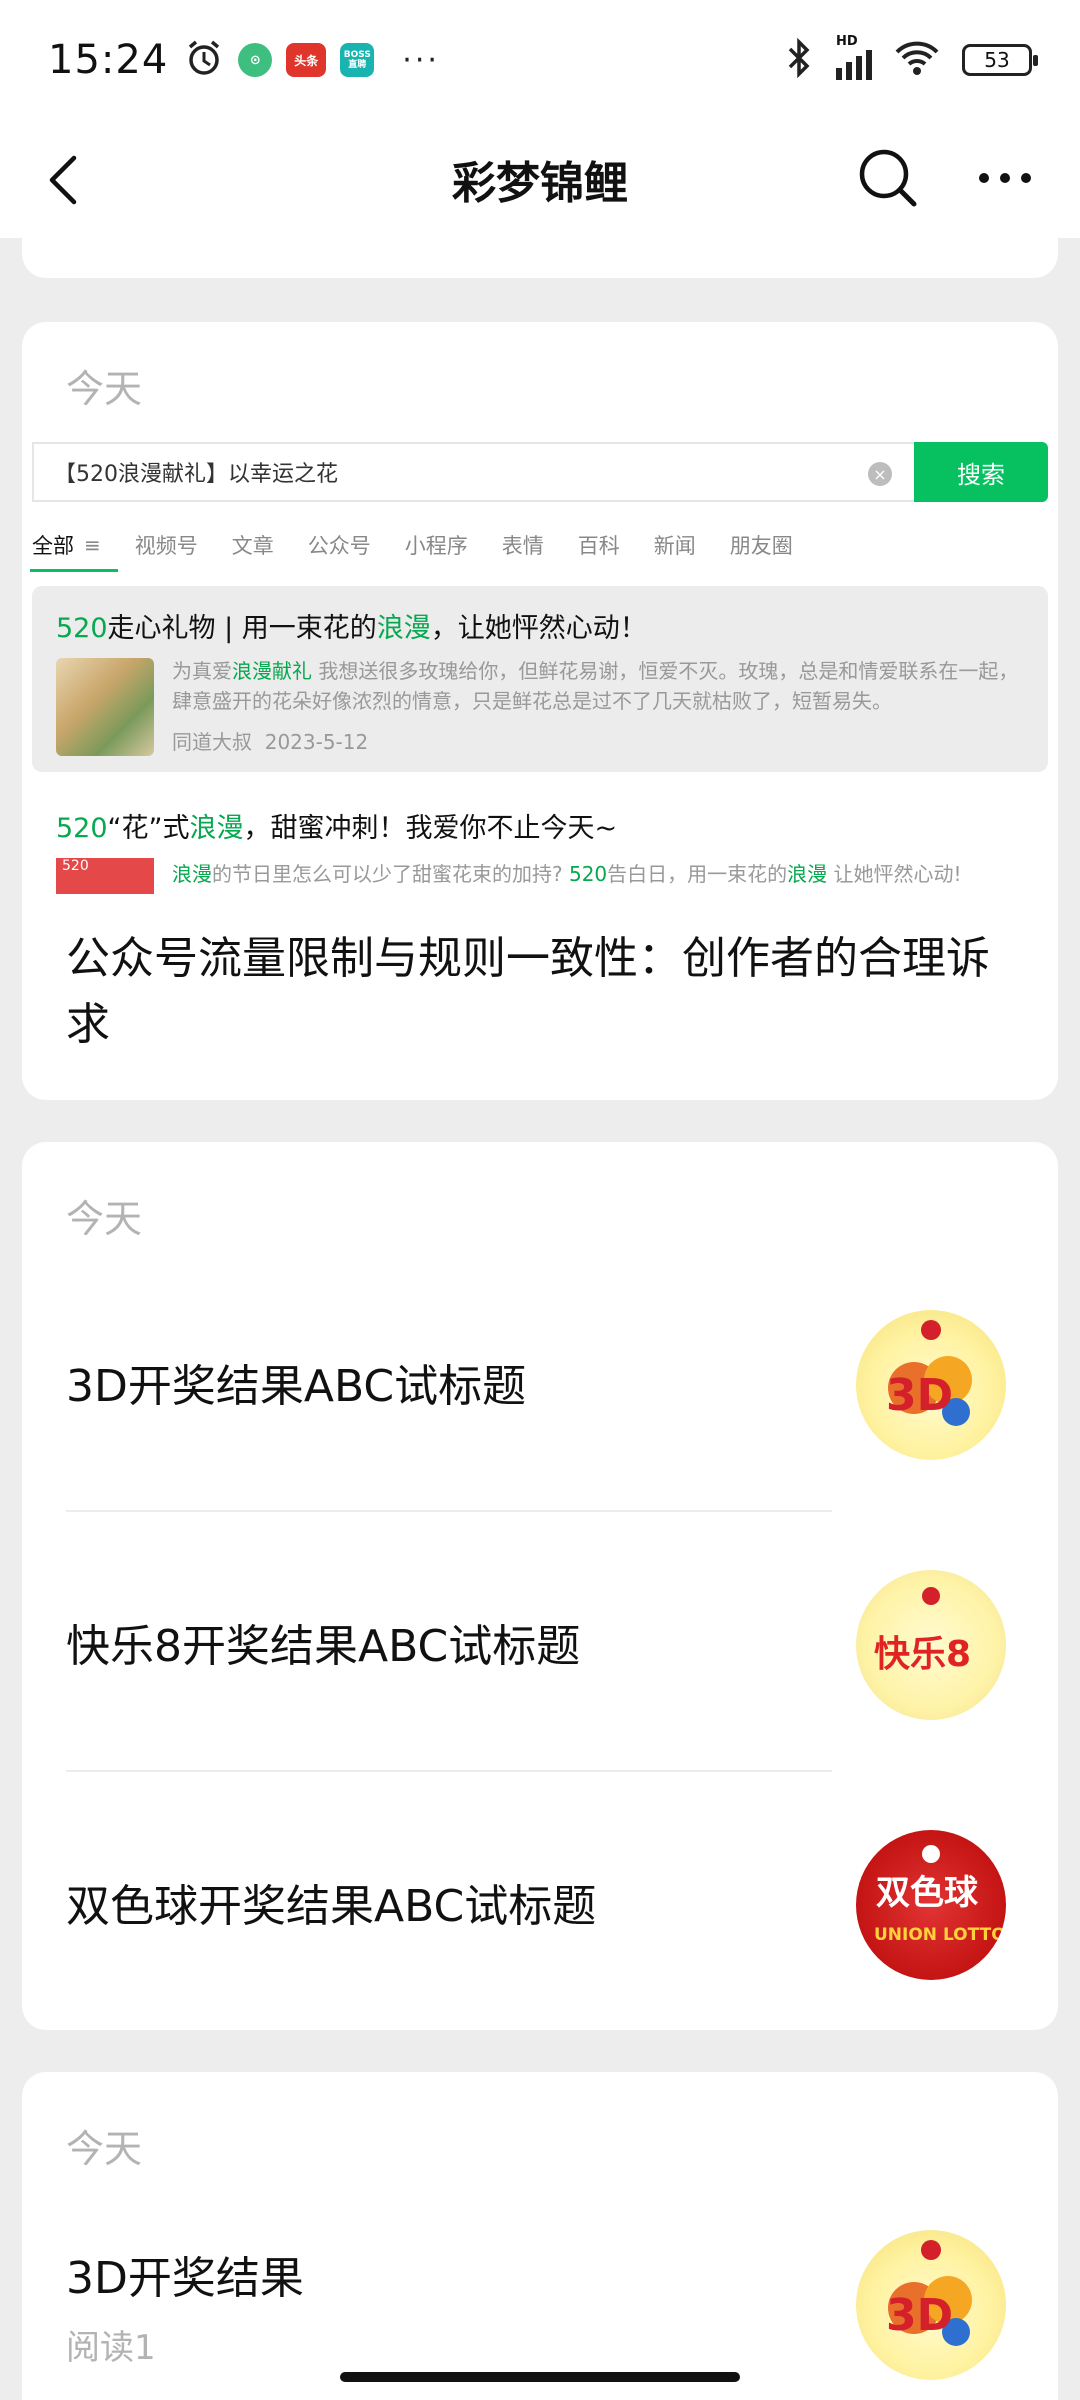 The height and width of the screenshot is (2400, 1080). What do you see at coordinates (331, 1906) in the screenshot?
I see `article-title: 双色球开奖结果ABC试标题` at bounding box center [331, 1906].